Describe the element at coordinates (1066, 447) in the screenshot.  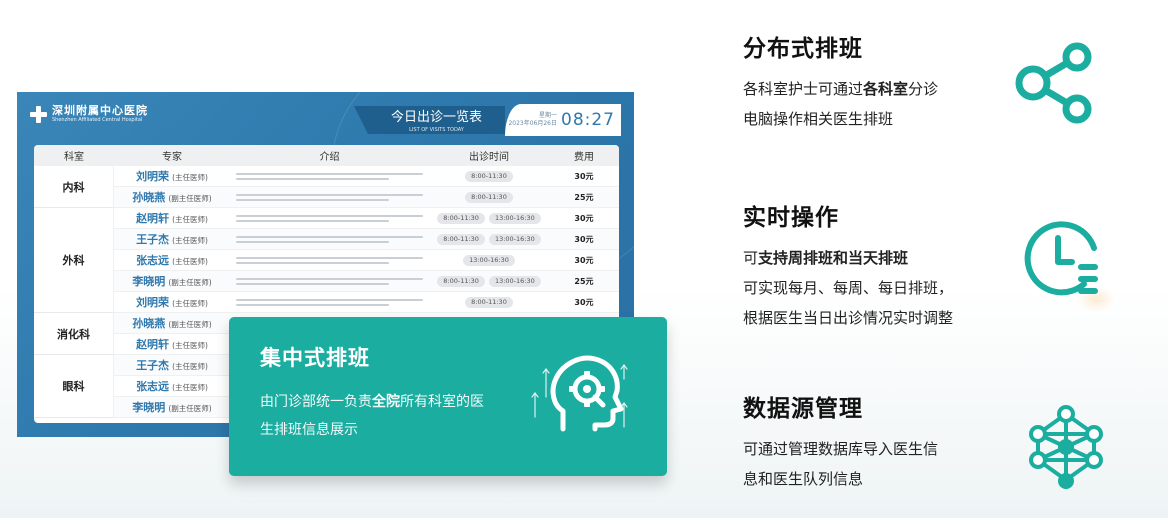
I see `network-icon` at that location.